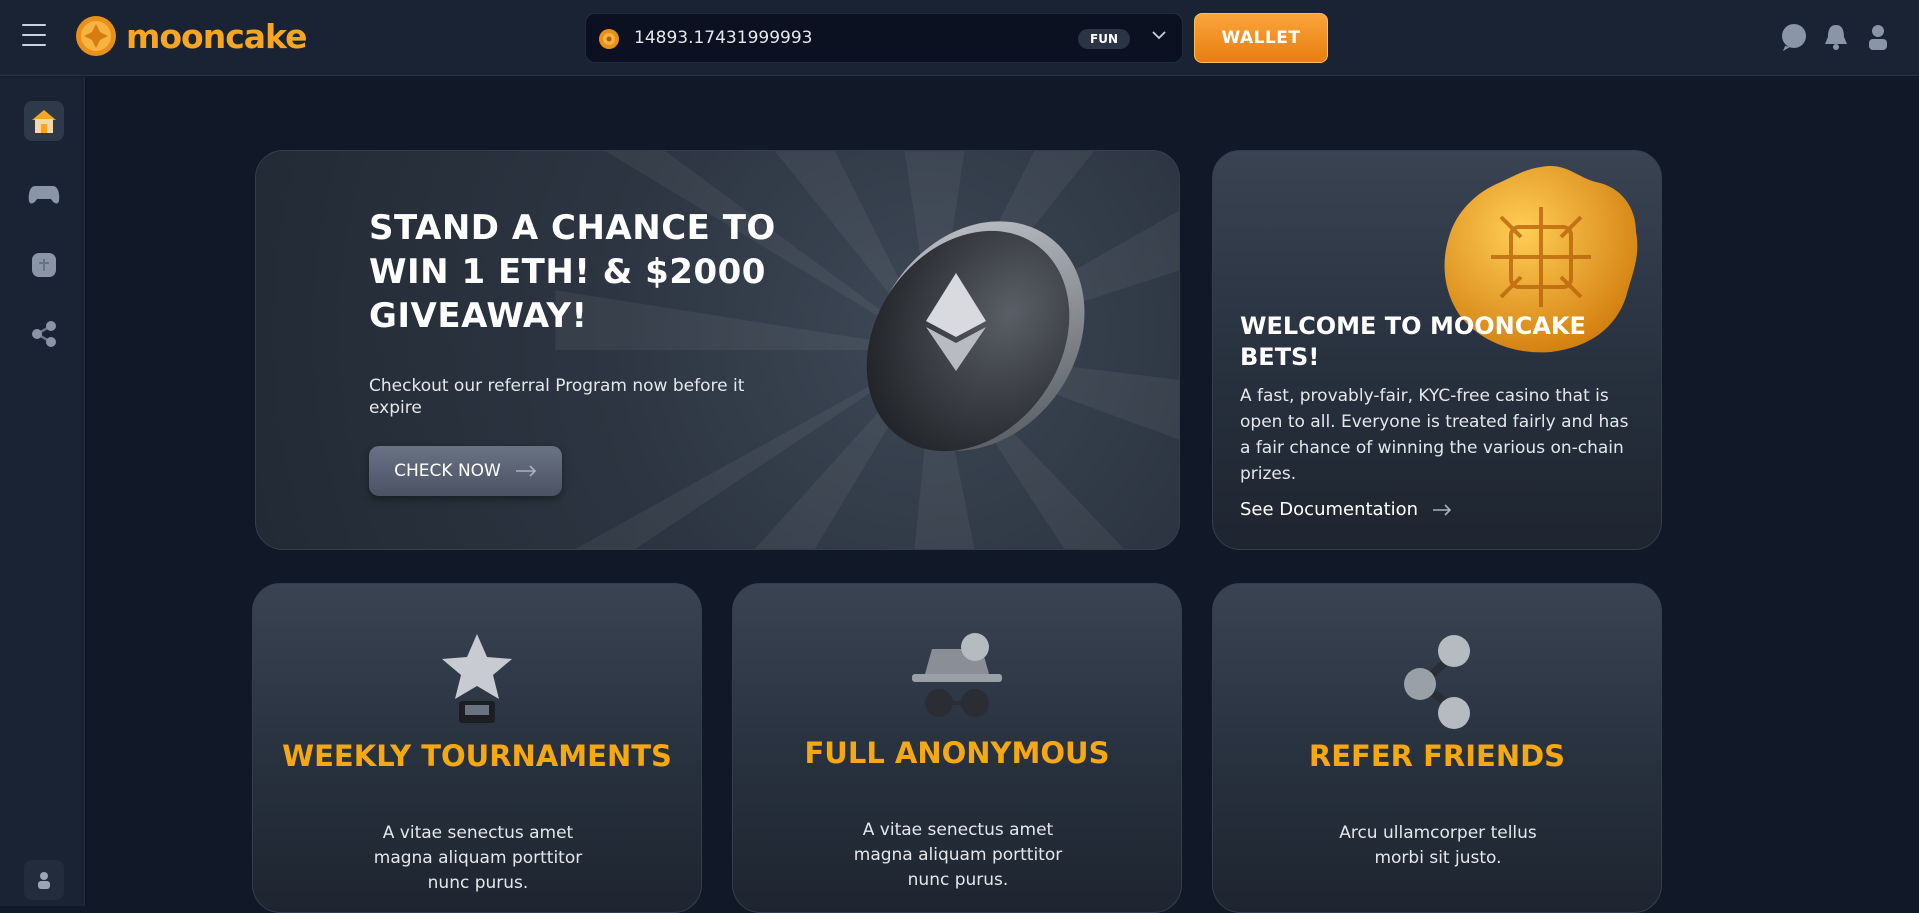  Describe the element at coordinates (975, 336) in the screenshot. I see `ethereum-coin-icon` at that location.